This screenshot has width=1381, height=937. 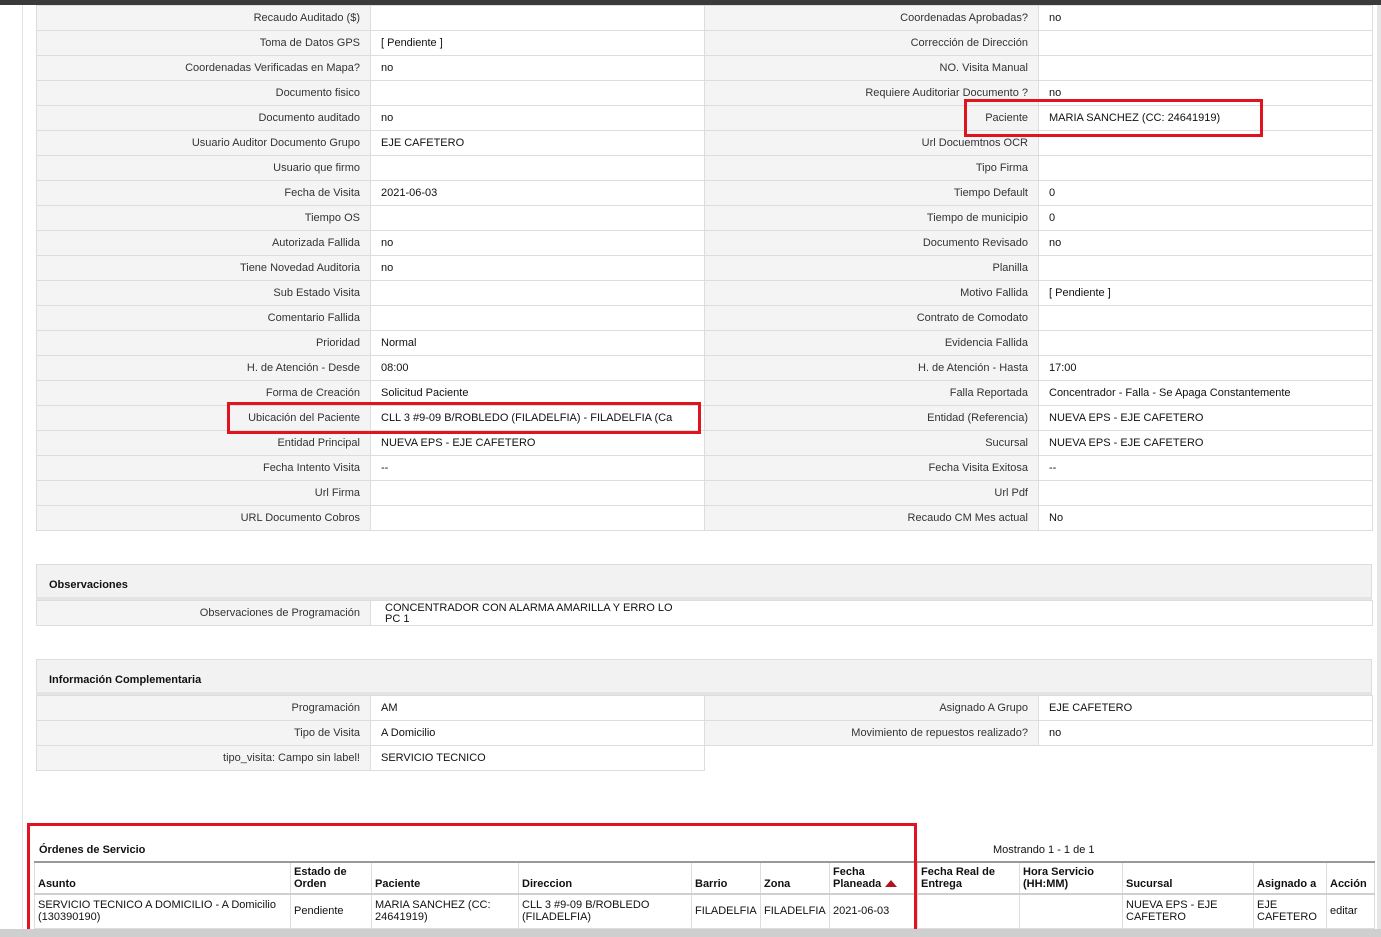 What do you see at coordinates (871, 368) in the screenshot?
I see `field-label: H. de Atención - Hasta` at bounding box center [871, 368].